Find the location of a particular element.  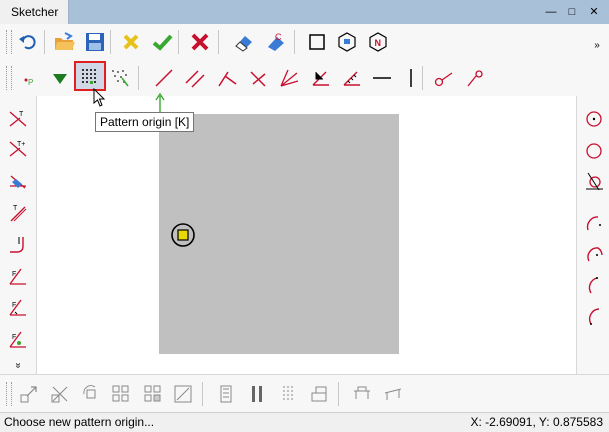

dashed-bars-icon is located at coordinates (288, 394).